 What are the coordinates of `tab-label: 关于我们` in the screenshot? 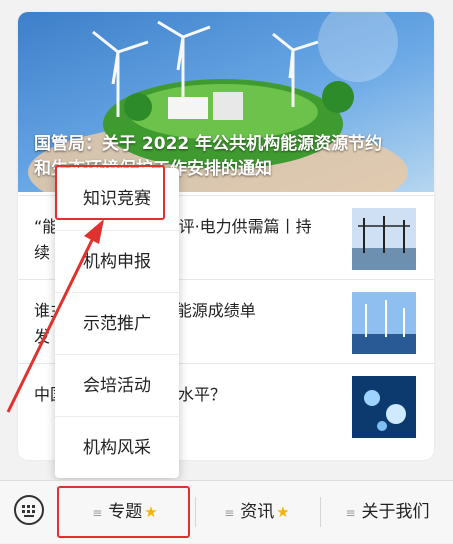 It's located at (395, 512).